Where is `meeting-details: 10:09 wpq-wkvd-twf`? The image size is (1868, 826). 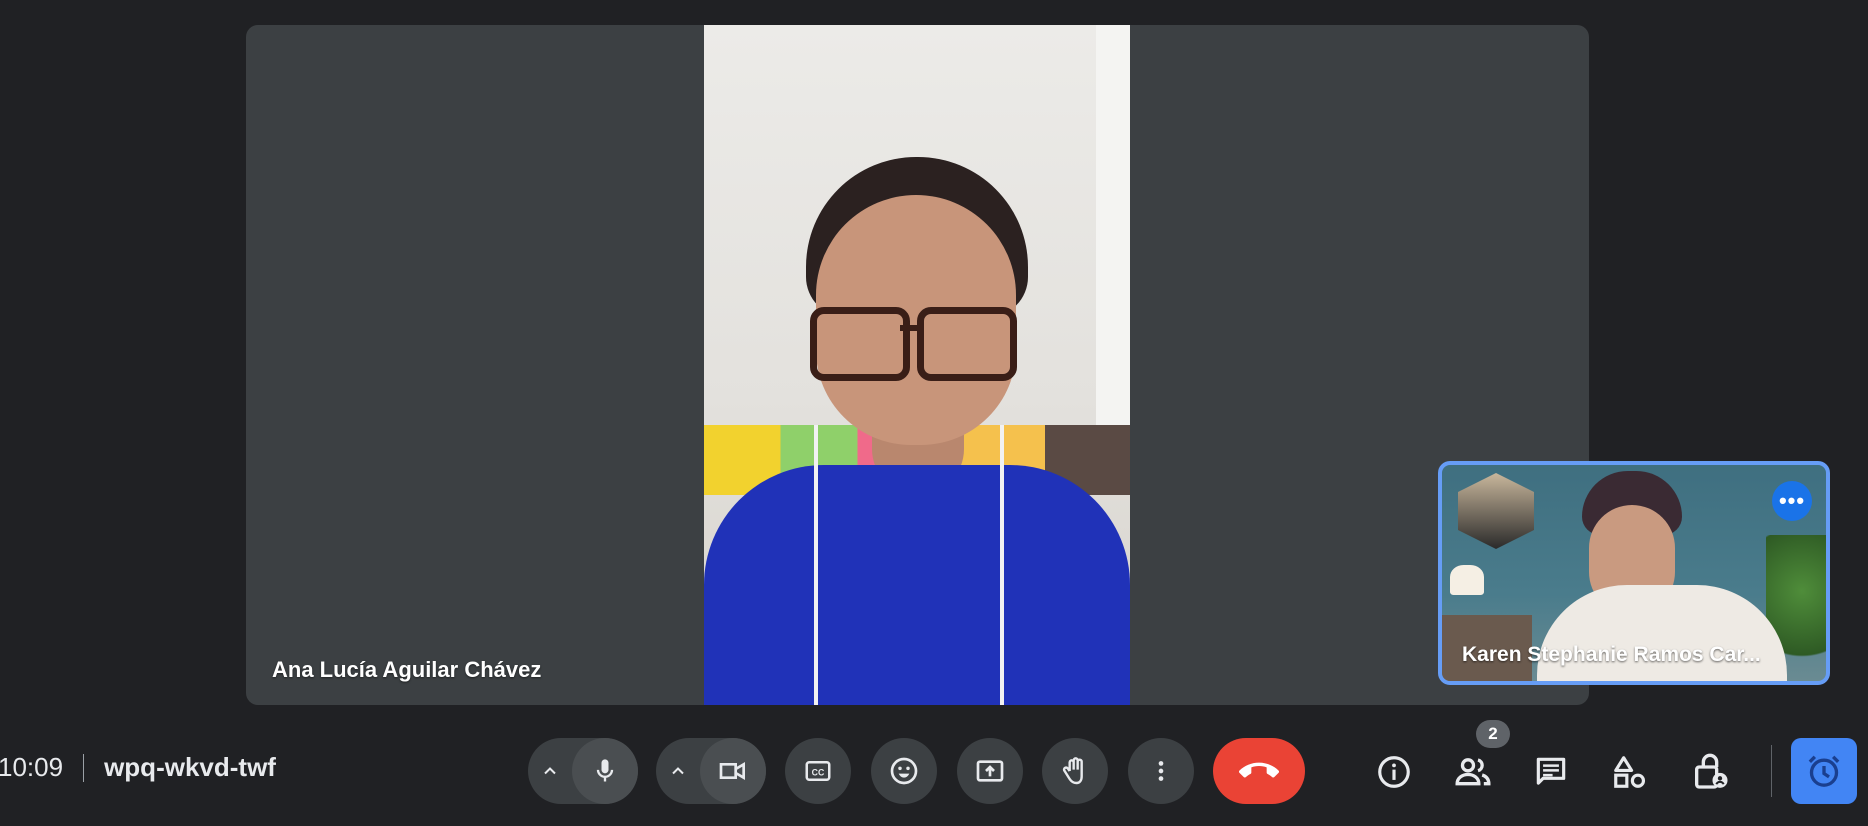 meeting-details: 10:09 wpq-wkvd-twf is located at coordinates (138, 767).